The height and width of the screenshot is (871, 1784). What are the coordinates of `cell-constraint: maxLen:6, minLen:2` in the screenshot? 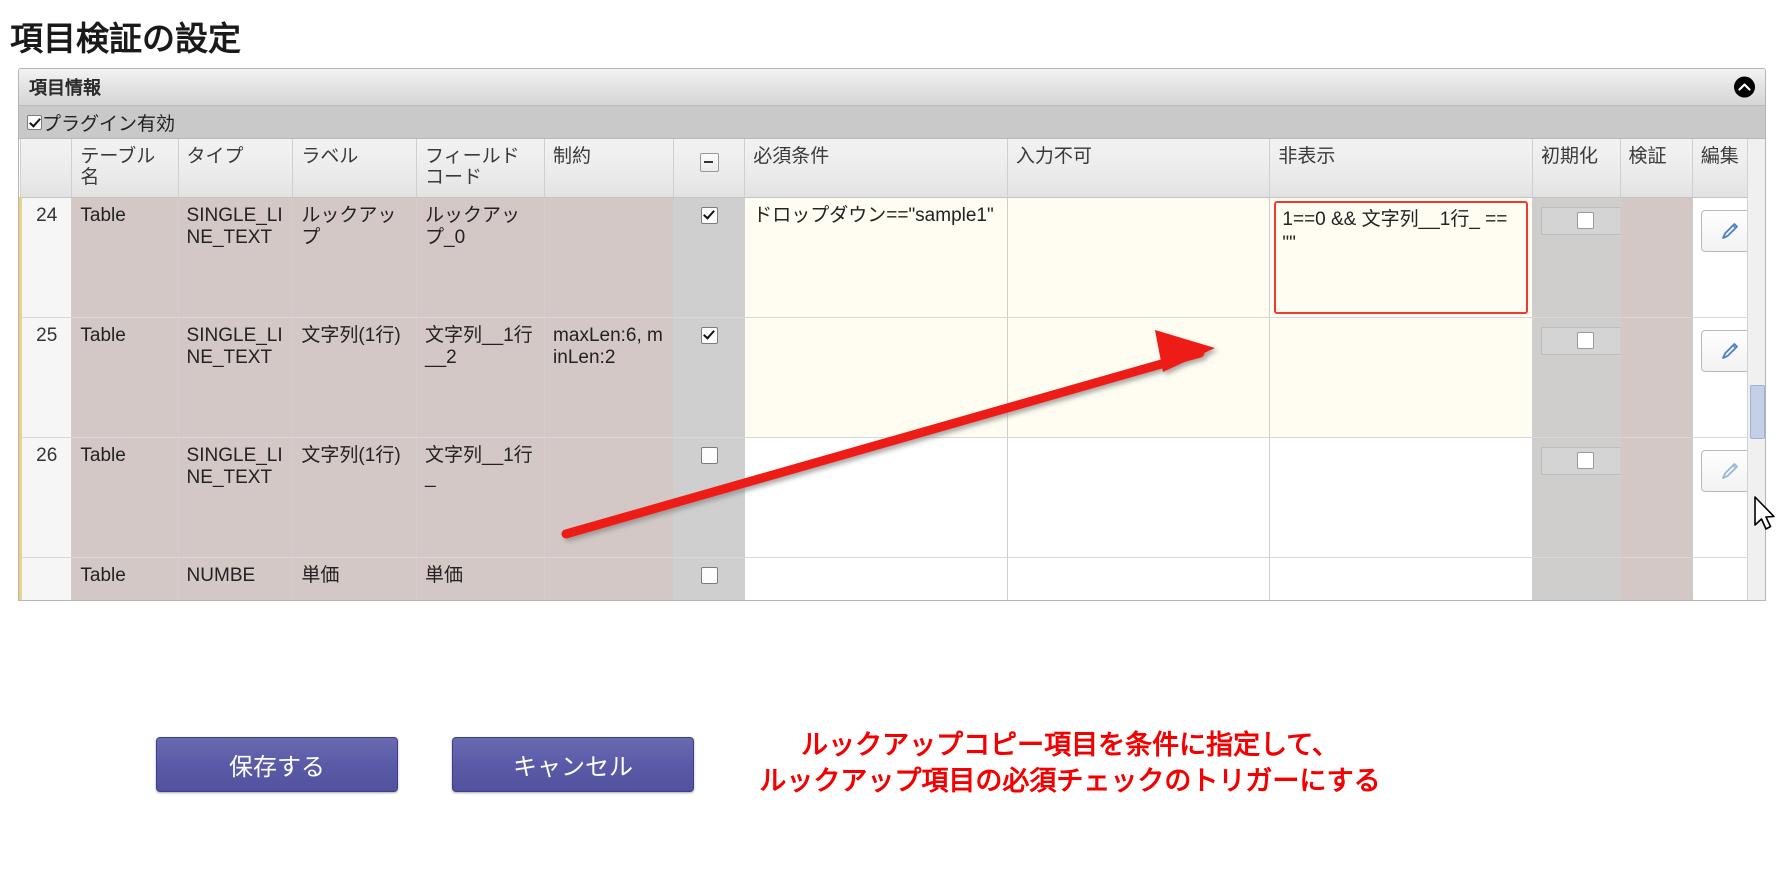 It's located at (609, 377).